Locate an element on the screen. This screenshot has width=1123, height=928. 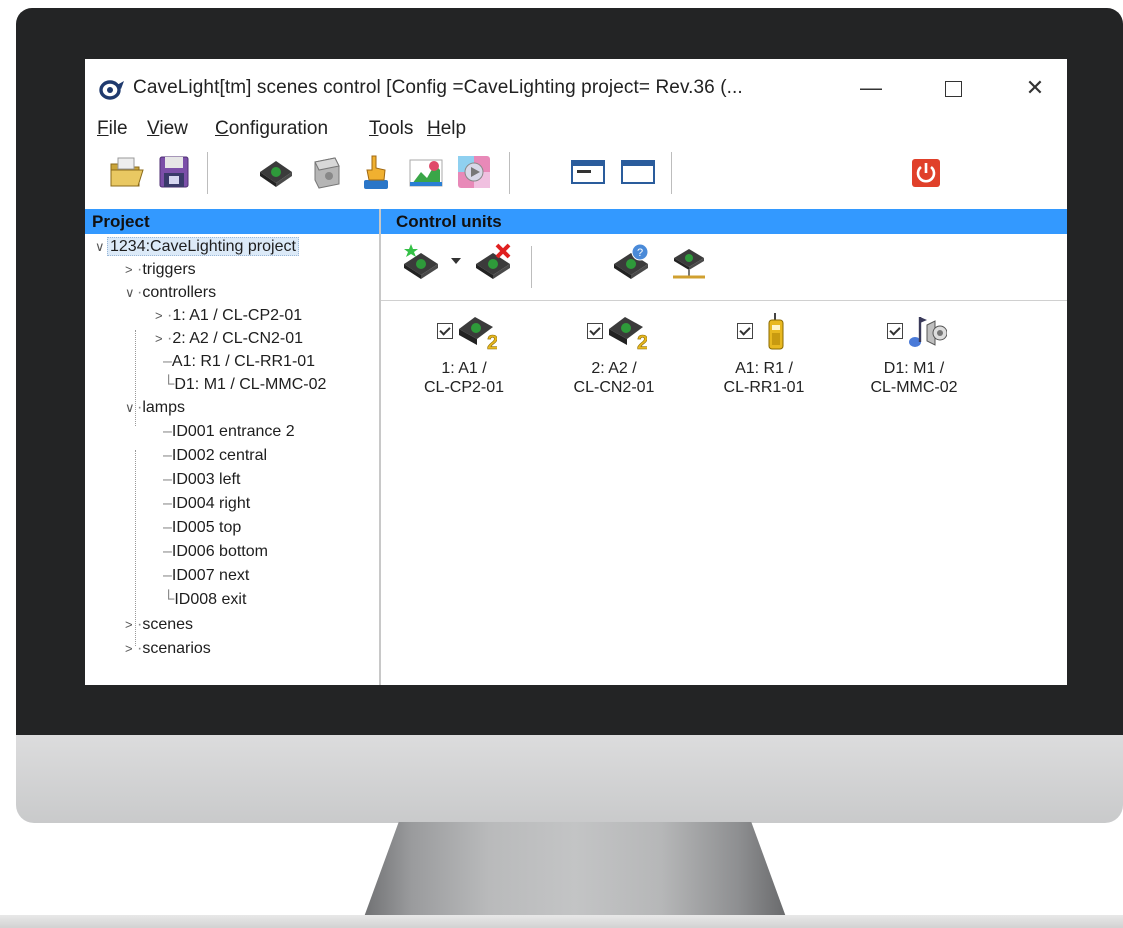
menu-bar: File View Configuration Tools Help is located at coordinates (576, 130).